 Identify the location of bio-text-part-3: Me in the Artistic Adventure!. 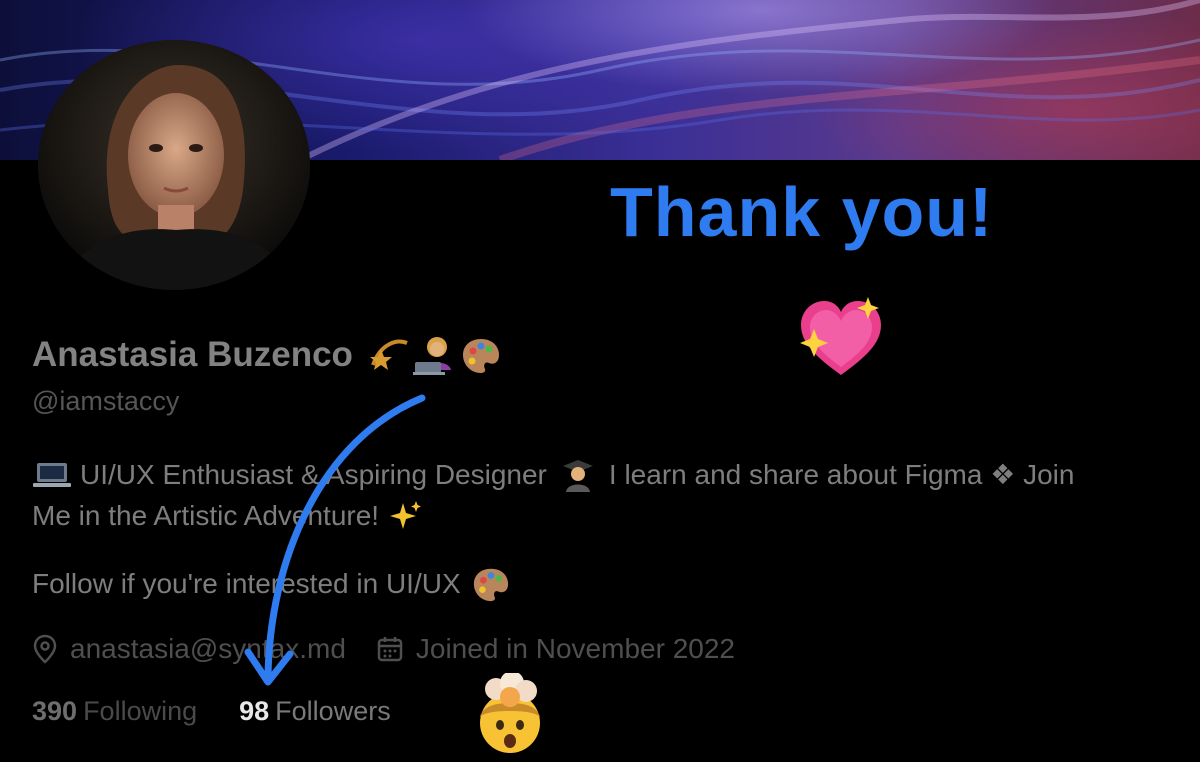
(206, 515).